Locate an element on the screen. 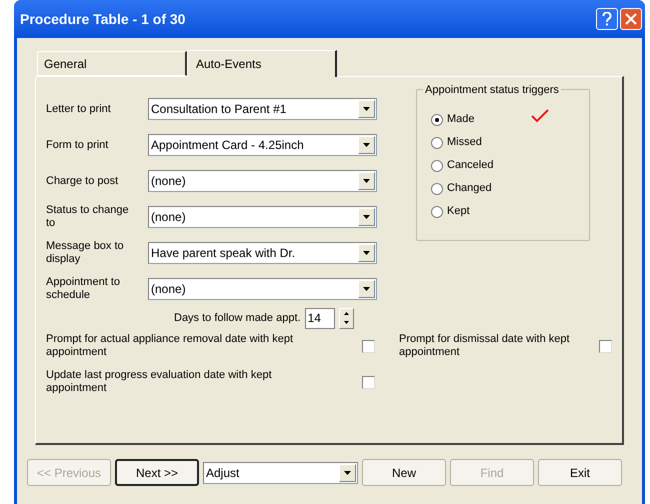  checkmark-icon is located at coordinates (539, 115).